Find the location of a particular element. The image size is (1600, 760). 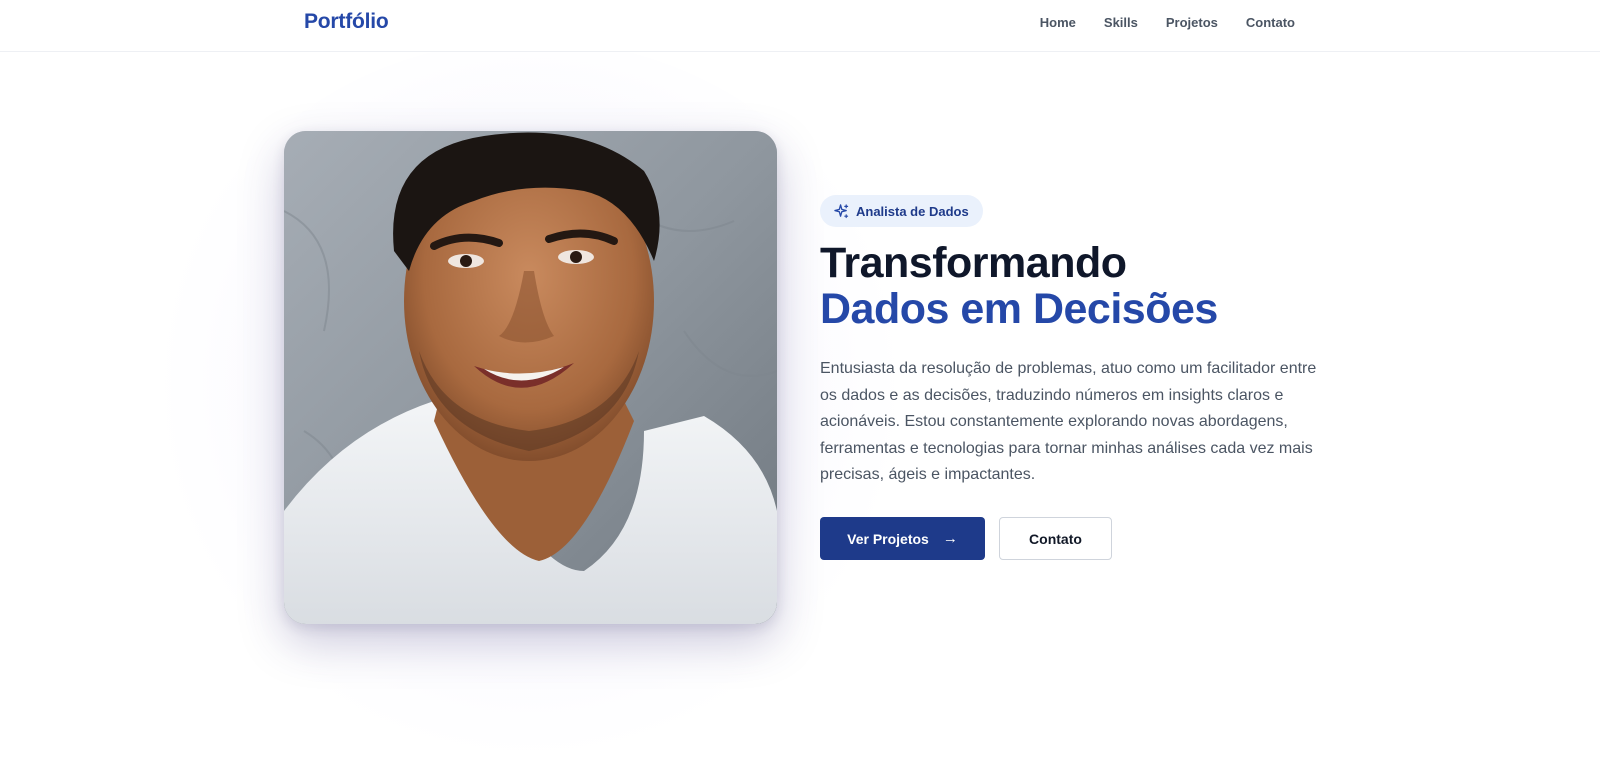

contact-button-label: Contato is located at coordinates (1055, 538).